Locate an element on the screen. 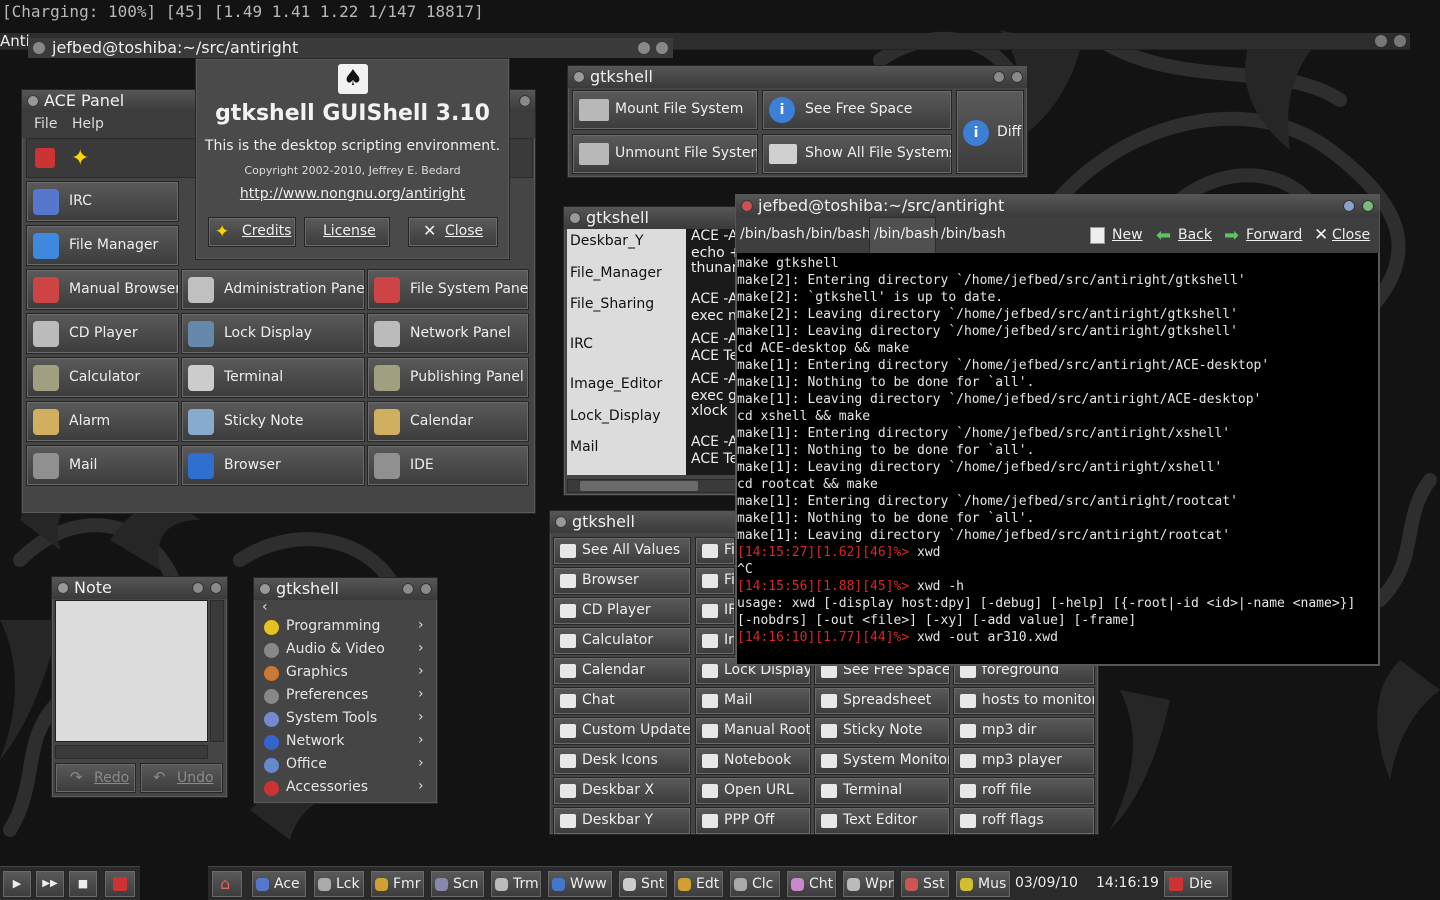 The height and width of the screenshot is (900, 1440). license-button: License is located at coordinates (347, 232).